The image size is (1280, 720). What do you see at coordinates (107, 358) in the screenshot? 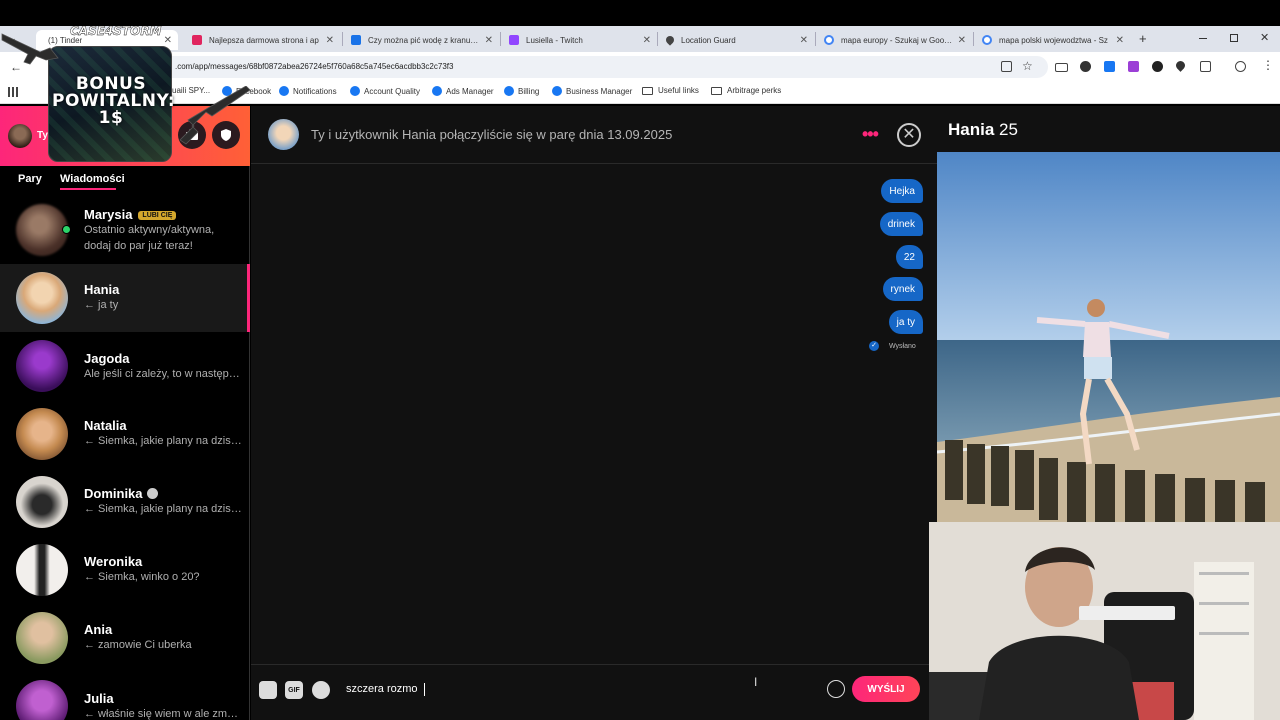
I see `conversation-name: Jagoda` at bounding box center [107, 358].